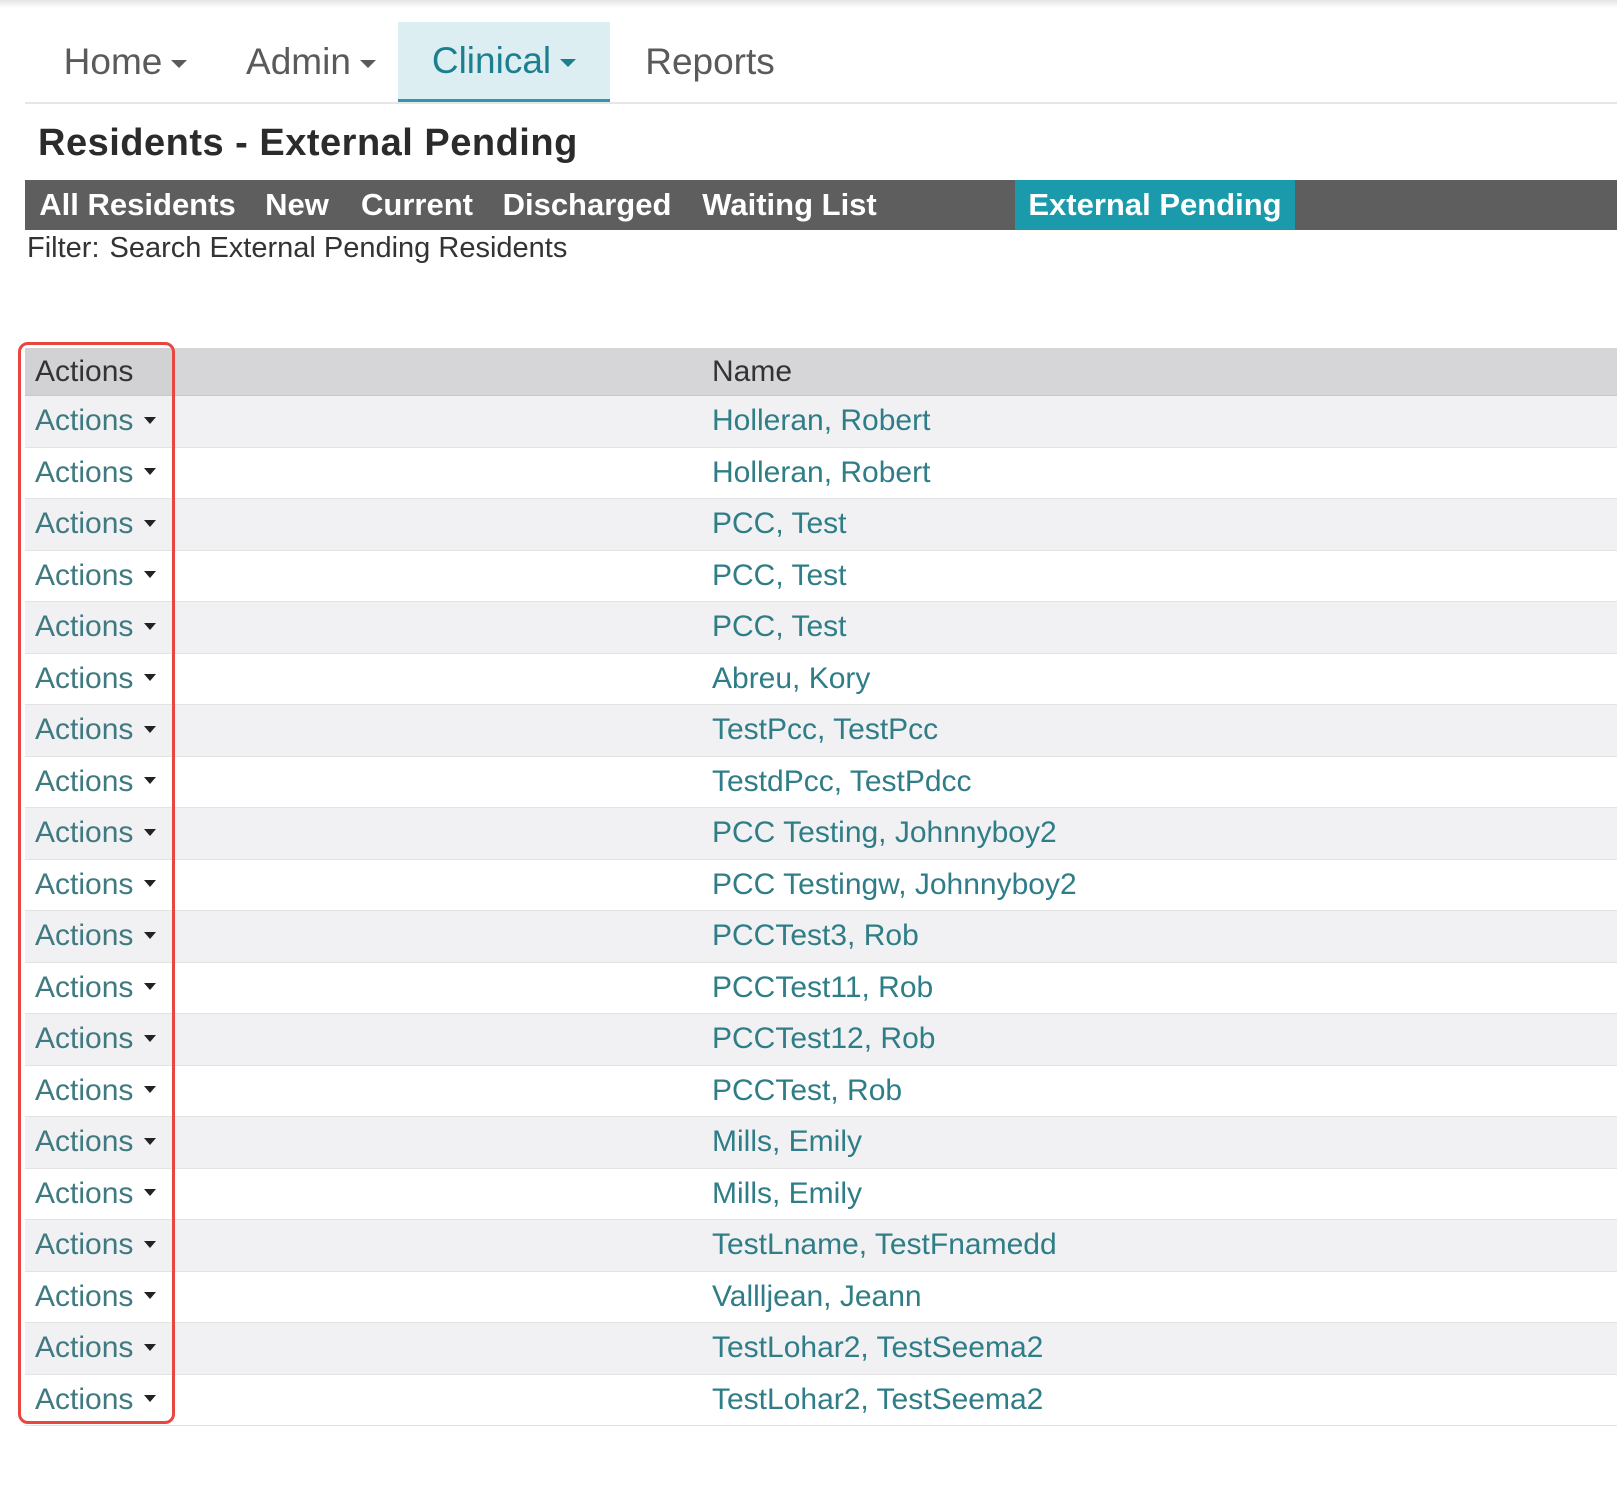 This screenshot has height=1489, width=1617. I want to click on table-row: Actions PCC Testingw, Johnnyboy2, so click(821, 885).